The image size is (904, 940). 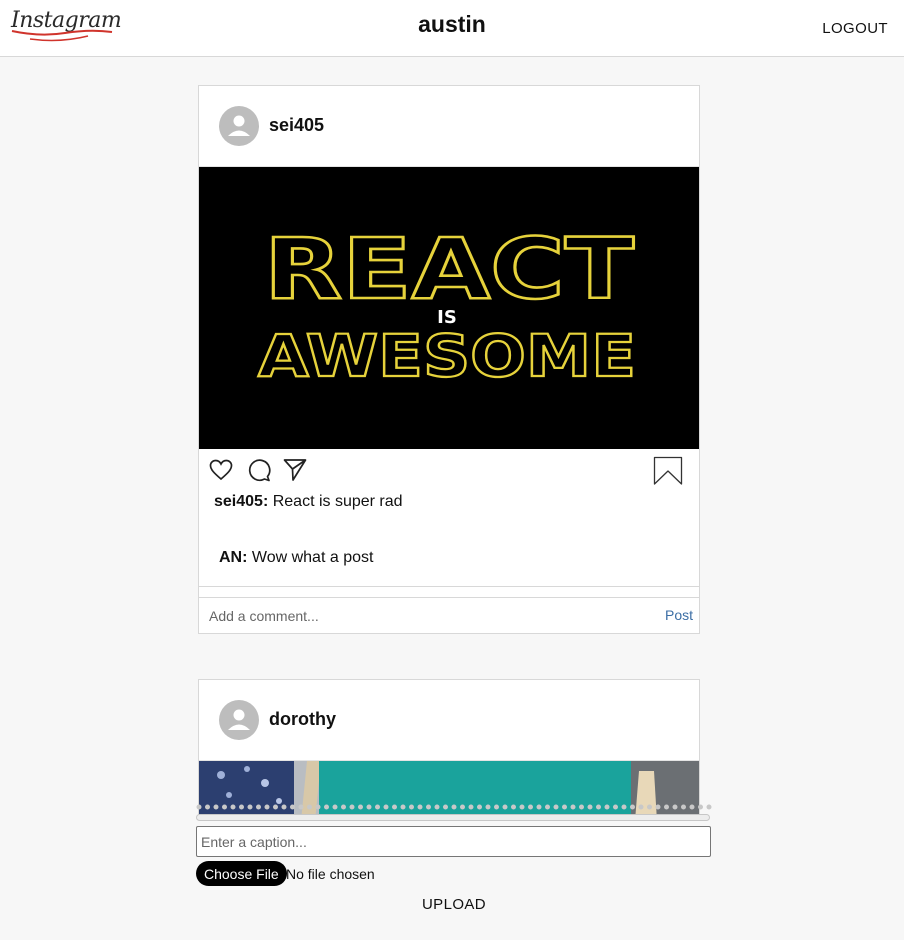 I want to click on caption-input, so click(x=453, y=841).